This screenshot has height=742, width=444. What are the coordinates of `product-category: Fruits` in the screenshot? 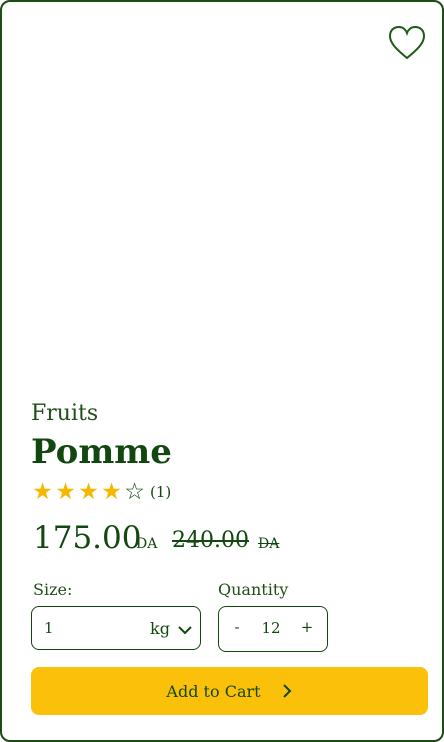 It's located at (65, 413).